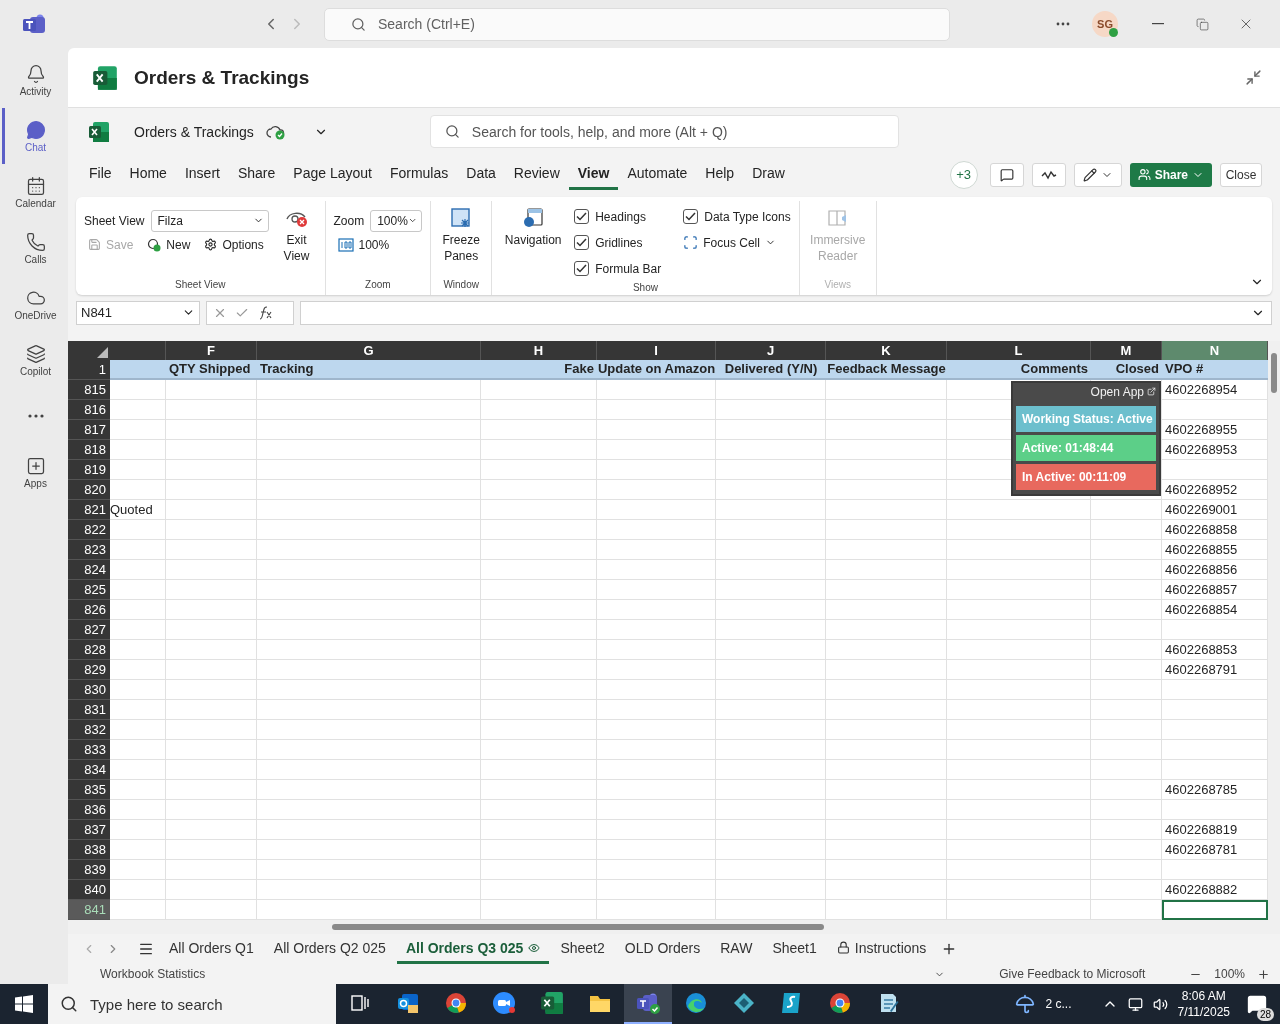 The image size is (1280, 1024). Describe the element at coordinates (89, 669) in the screenshot. I see `row-header: 829` at that location.